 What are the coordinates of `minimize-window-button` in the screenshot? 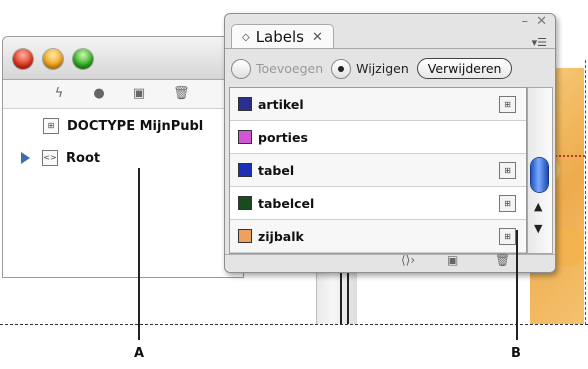 It's located at (53, 59).